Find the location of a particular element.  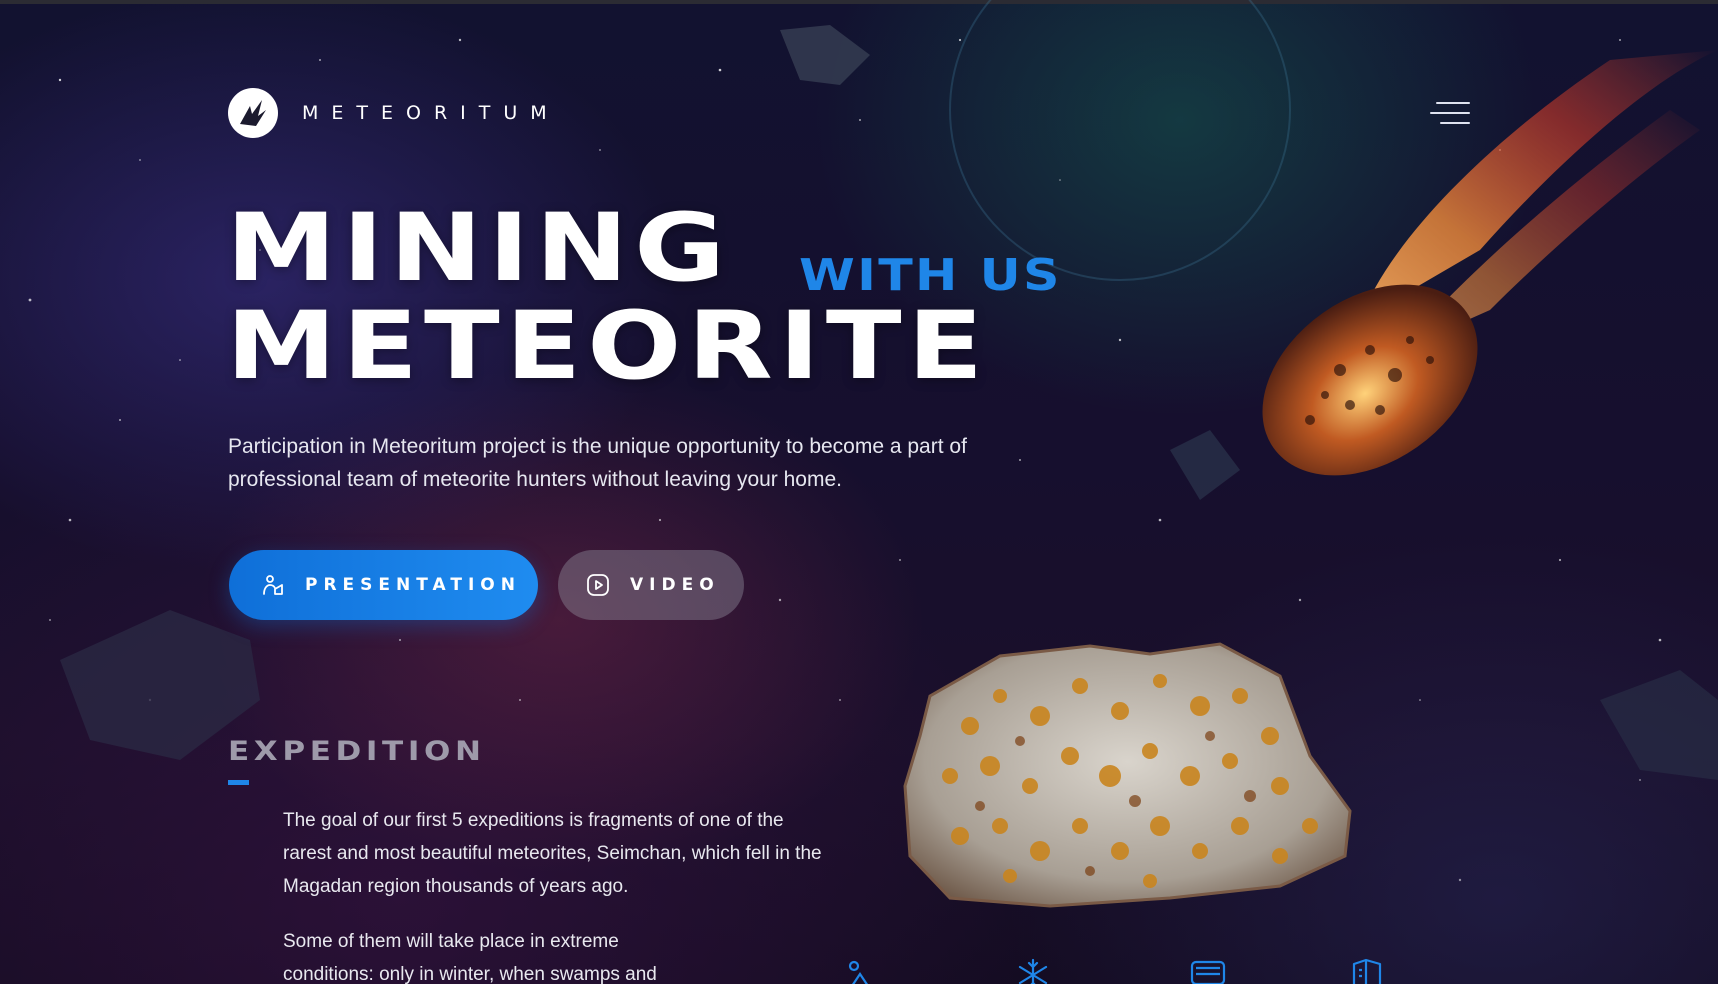

presentation-button: PRESENTATION is located at coordinates (383, 585).